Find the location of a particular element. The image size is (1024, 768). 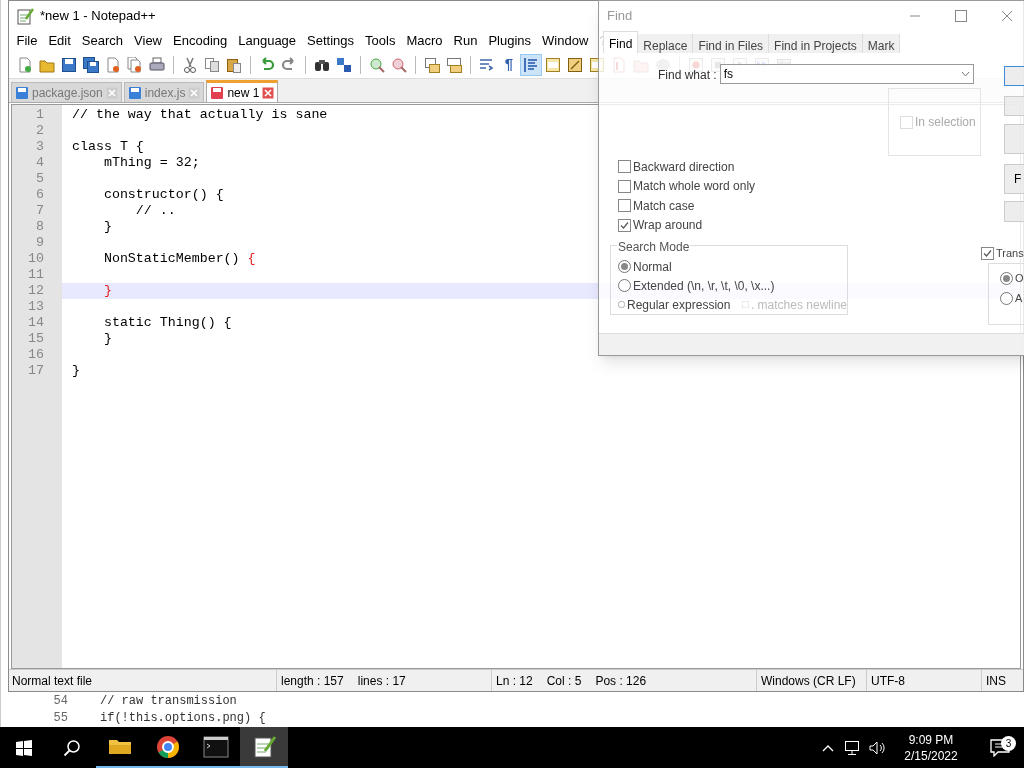

line-number: 1 is located at coordinates (40, 115).